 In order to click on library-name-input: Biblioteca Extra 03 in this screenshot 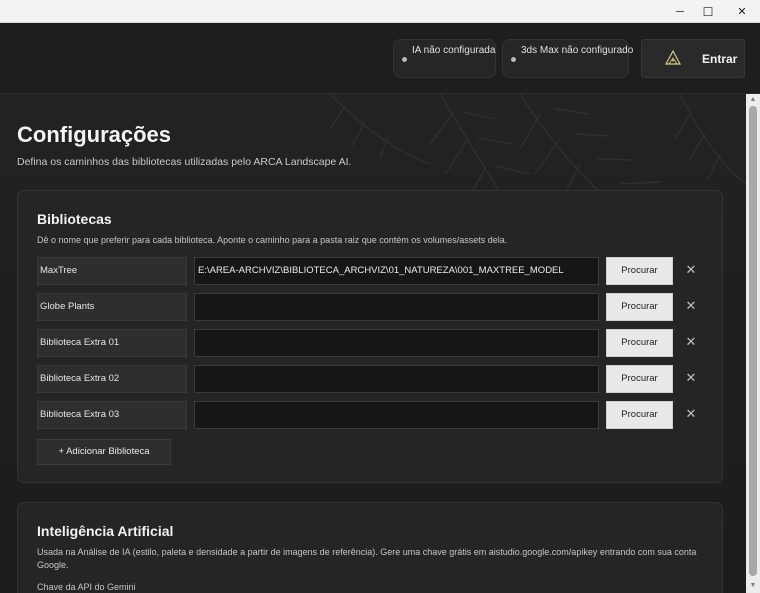, I will do `click(112, 415)`.